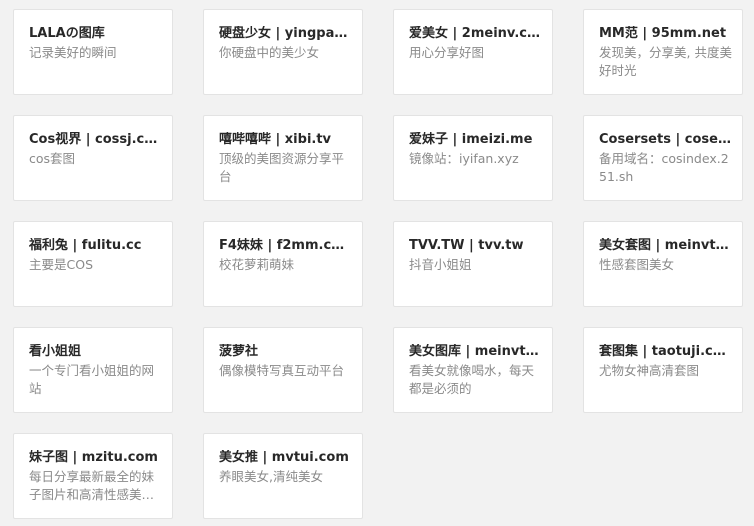 The height and width of the screenshot is (526, 754). What do you see at coordinates (284, 457) in the screenshot?
I see `site-card-title: 美女推 | mvtui.com` at bounding box center [284, 457].